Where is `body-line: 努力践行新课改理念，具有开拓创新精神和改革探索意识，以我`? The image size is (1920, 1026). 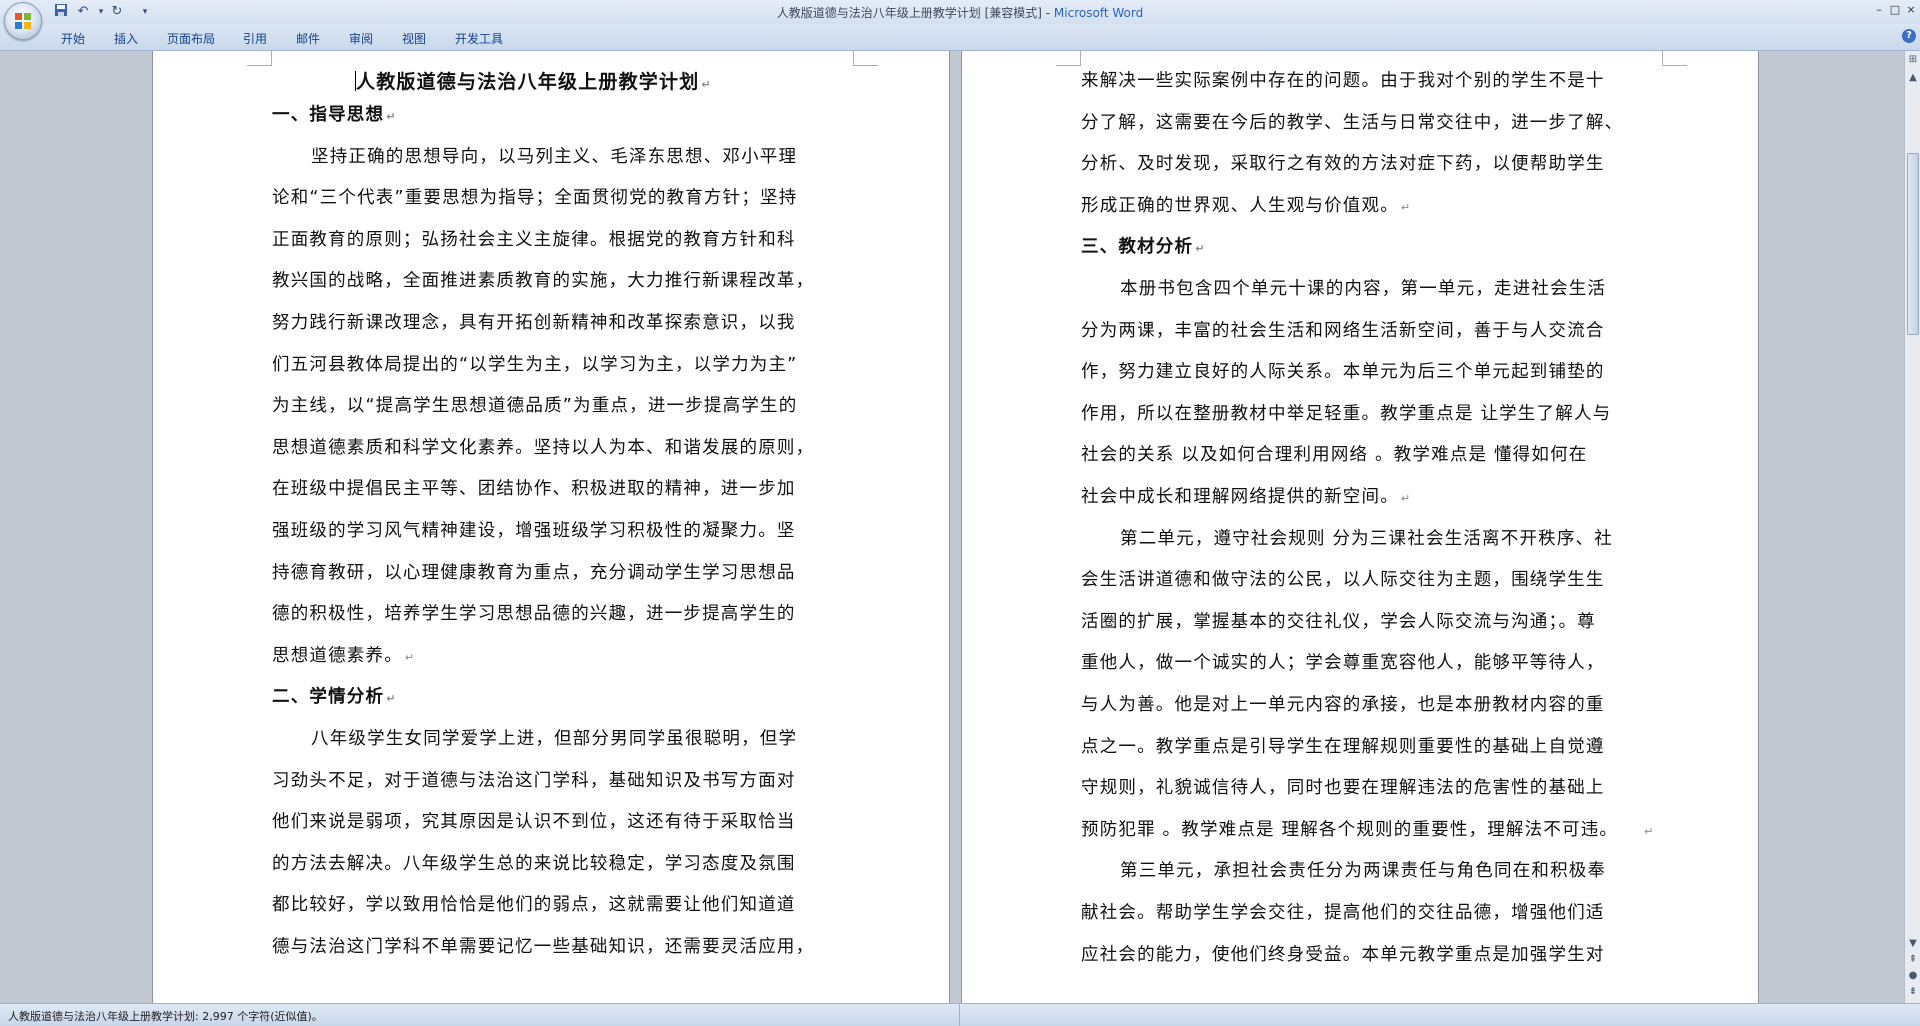
body-line: 努力践行新课改理念，具有开拓创新精神和改革探索意识，以我 is located at coordinates (534, 321).